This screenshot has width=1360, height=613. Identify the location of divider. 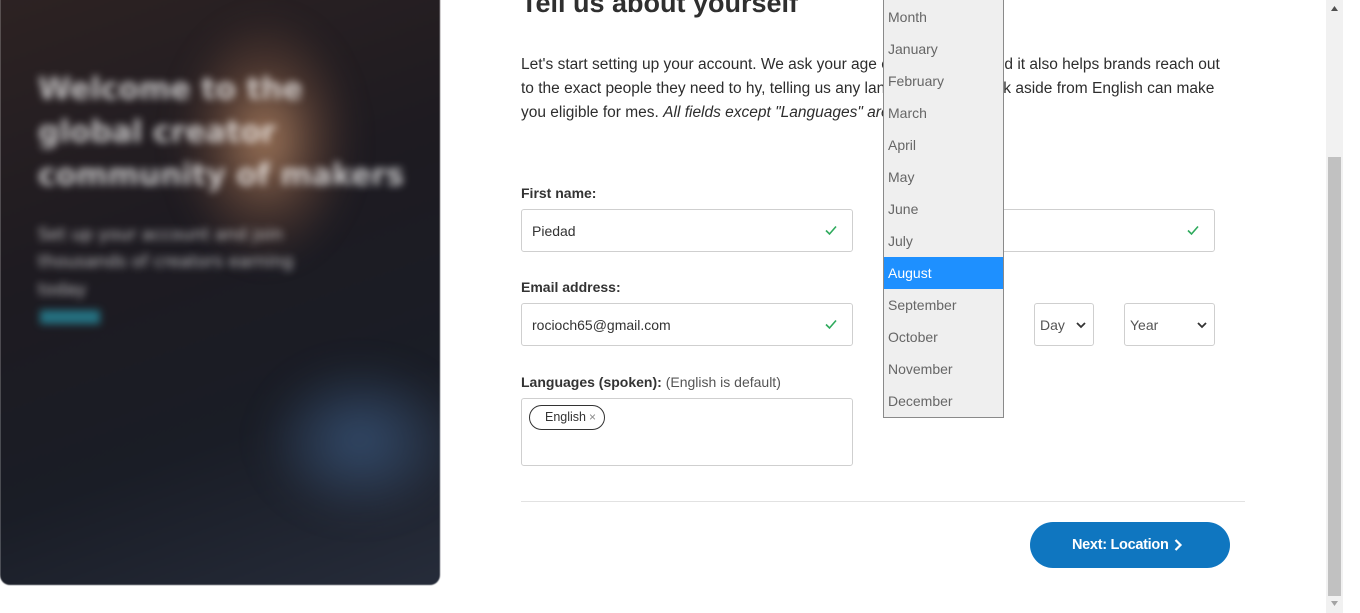
(883, 501).